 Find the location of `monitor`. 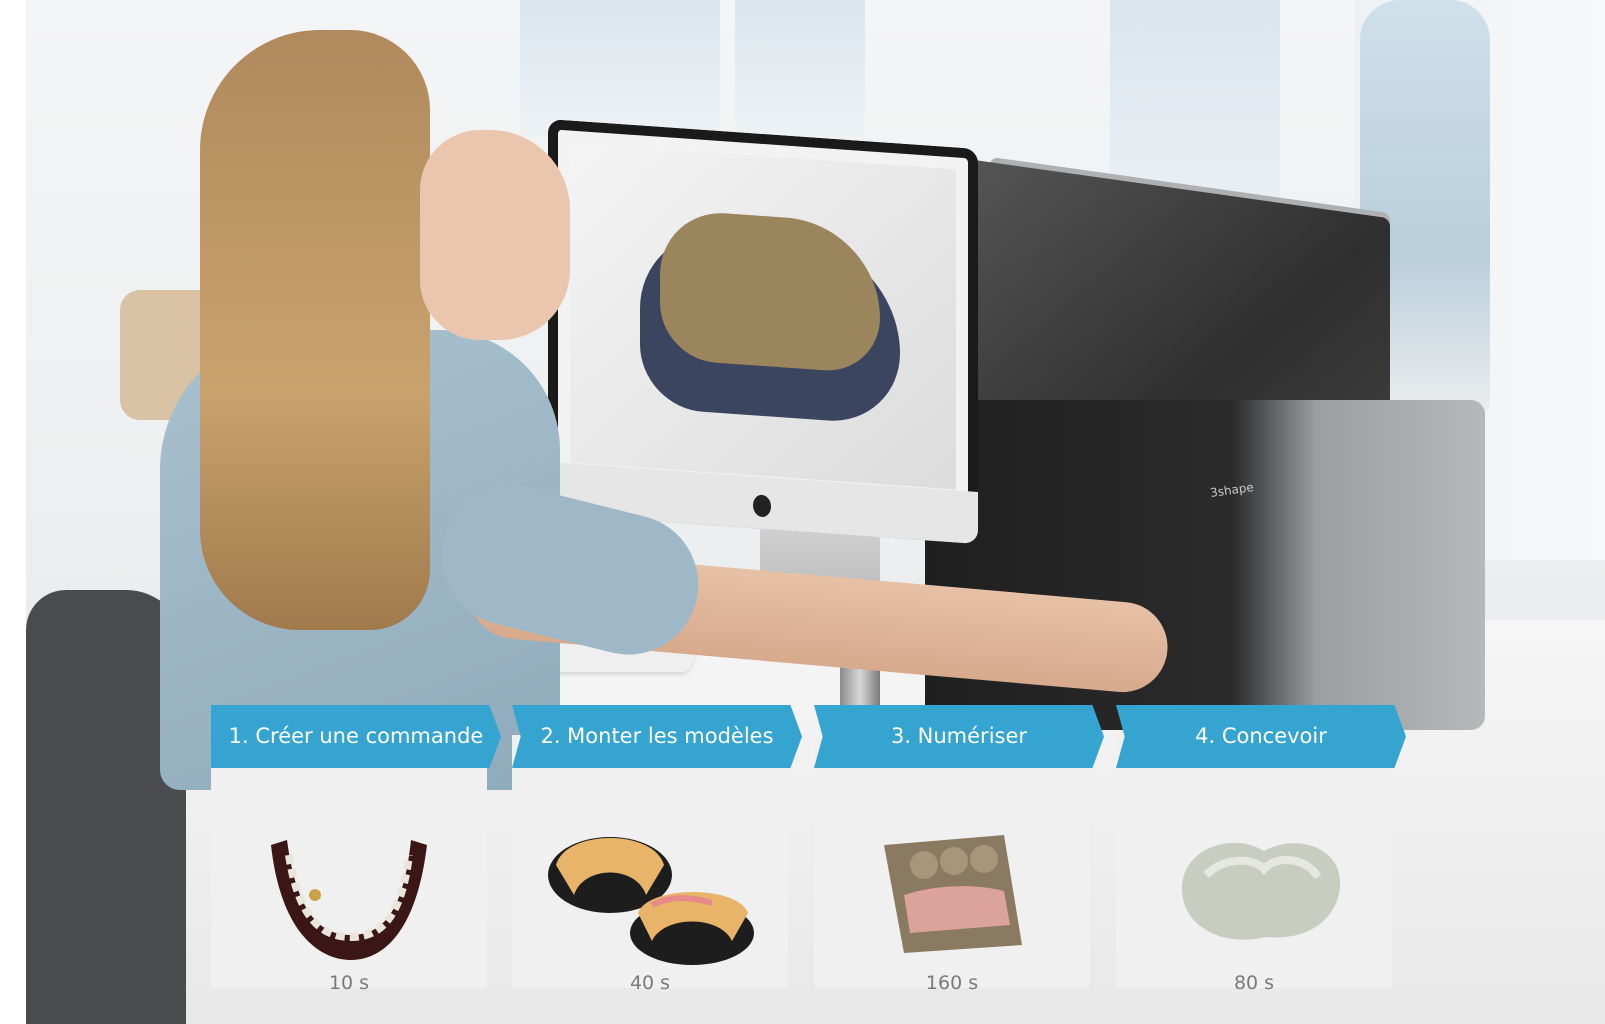

monitor is located at coordinates (763, 331).